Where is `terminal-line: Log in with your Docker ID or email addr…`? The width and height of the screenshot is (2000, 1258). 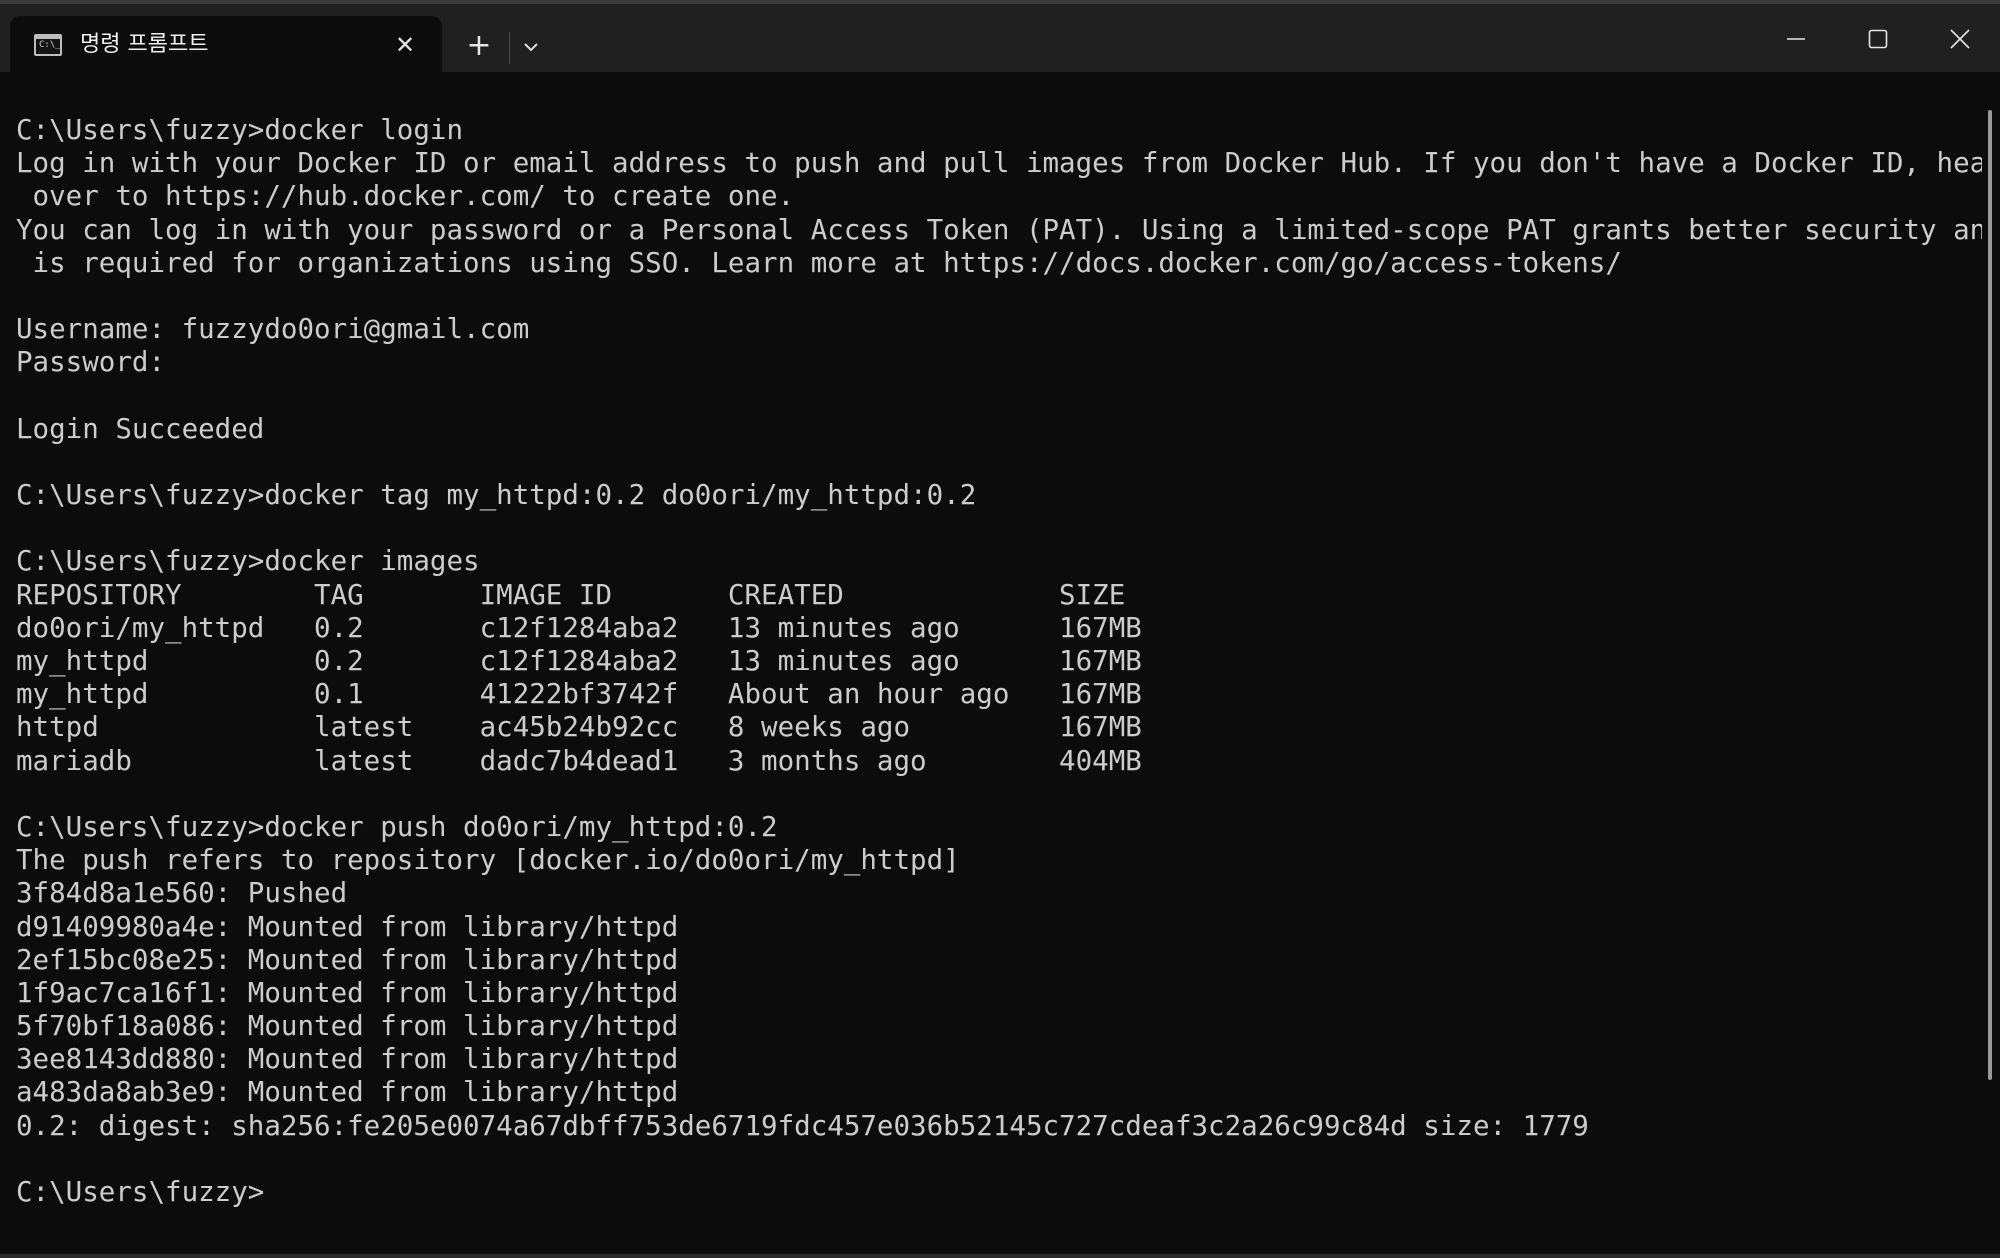 terminal-line: Log in with your Docker ID or email addr… is located at coordinates (999, 163).